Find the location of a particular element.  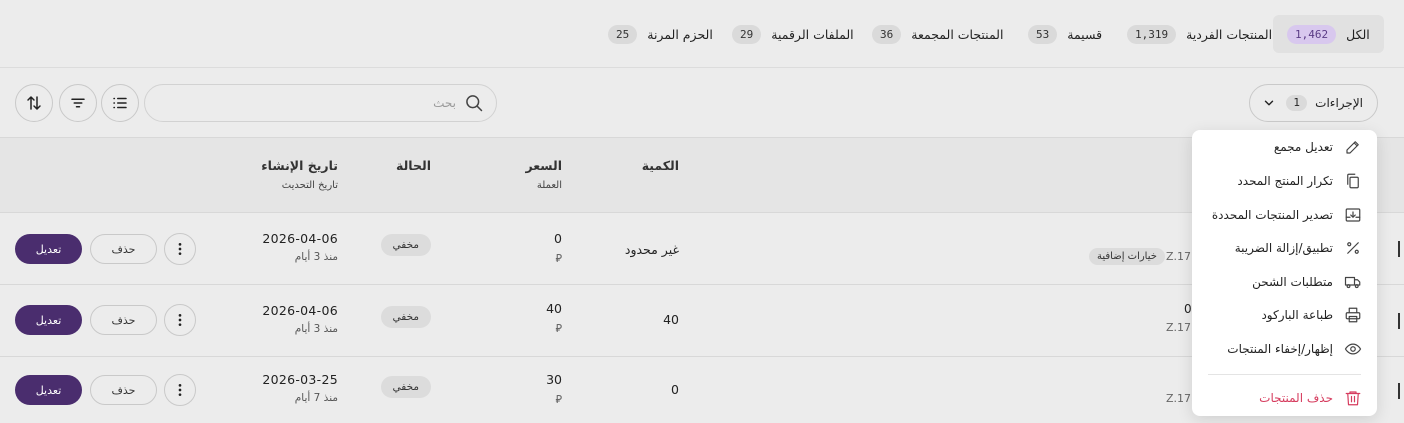

quantity-cell: 40 is located at coordinates (671, 319).